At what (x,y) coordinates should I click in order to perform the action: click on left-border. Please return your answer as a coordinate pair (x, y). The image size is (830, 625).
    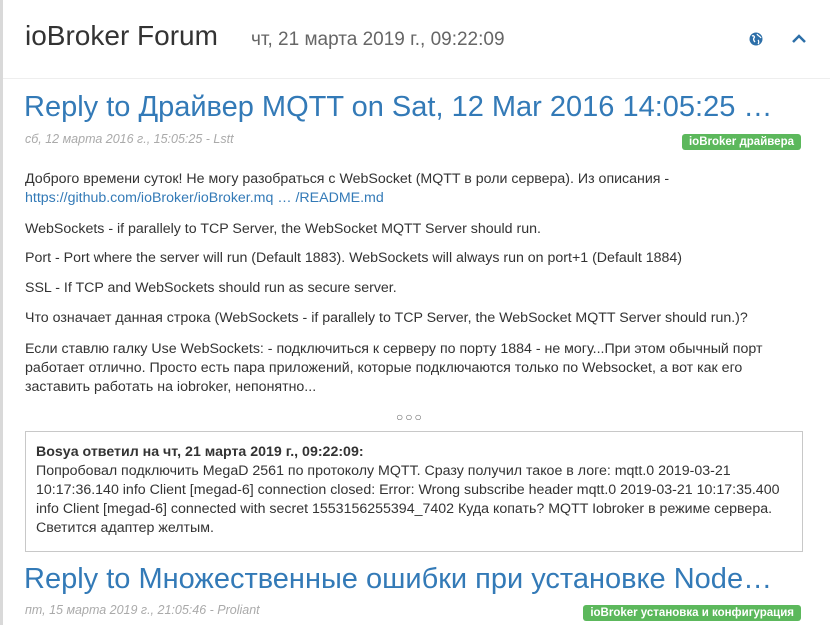
    Looking at the image, I should click on (1, 312).